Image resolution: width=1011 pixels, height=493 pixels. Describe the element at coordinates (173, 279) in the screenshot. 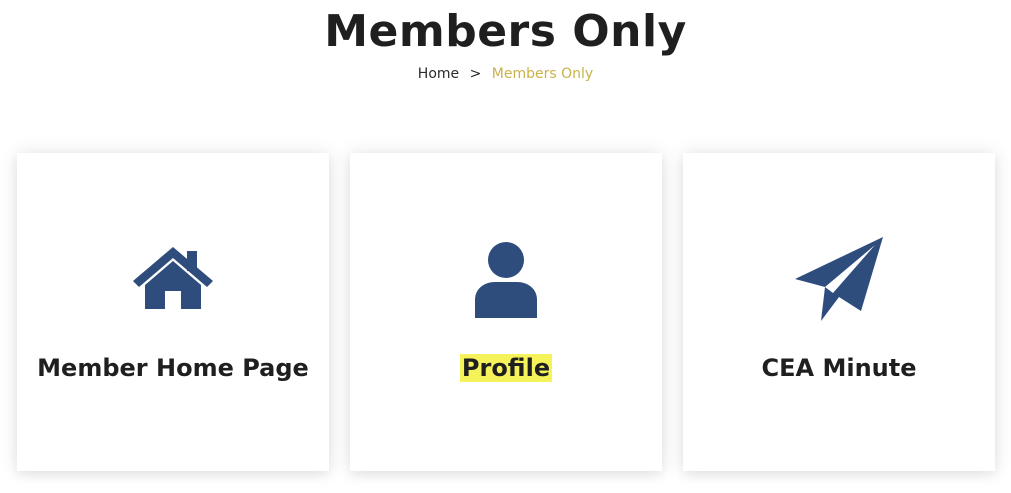

I see `house-icon` at that location.